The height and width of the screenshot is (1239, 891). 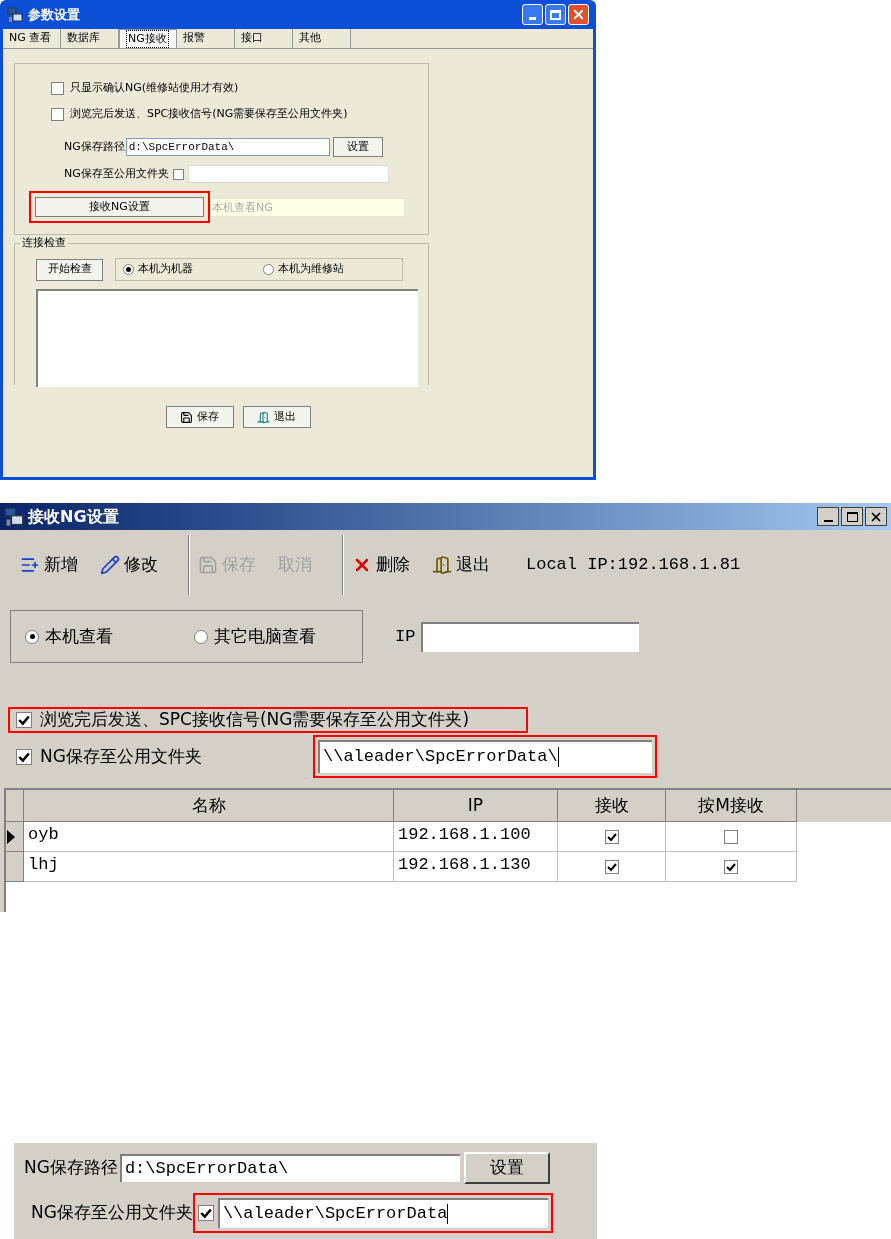 I want to click on table-cell: lhj, so click(x=209, y=867).